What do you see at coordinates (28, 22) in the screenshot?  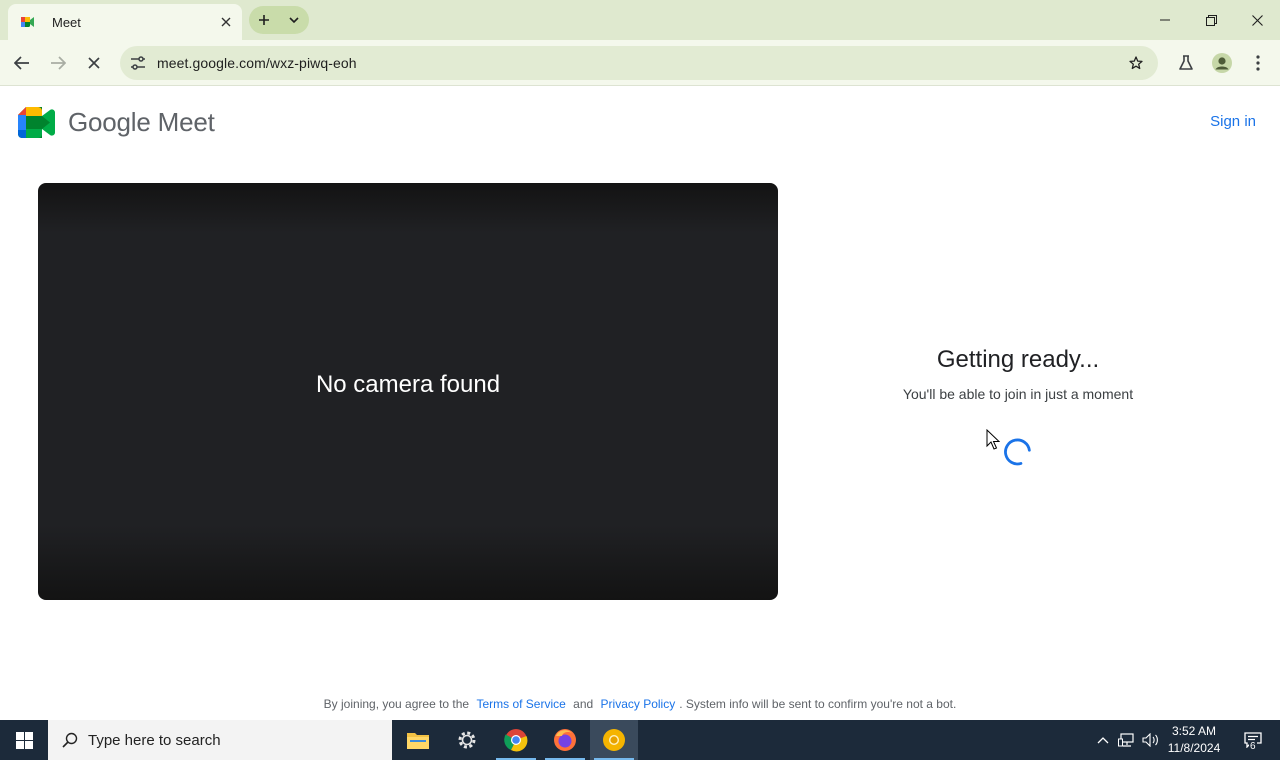 I see `meet-favicon-icon` at bounding box center [28, 22].